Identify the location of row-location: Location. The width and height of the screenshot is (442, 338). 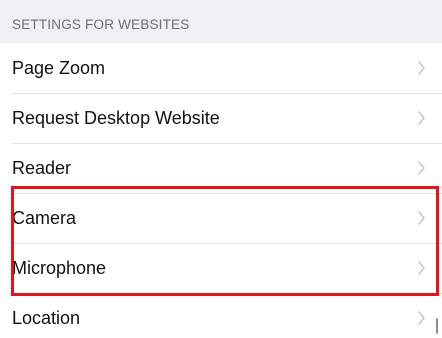
(221, 315).